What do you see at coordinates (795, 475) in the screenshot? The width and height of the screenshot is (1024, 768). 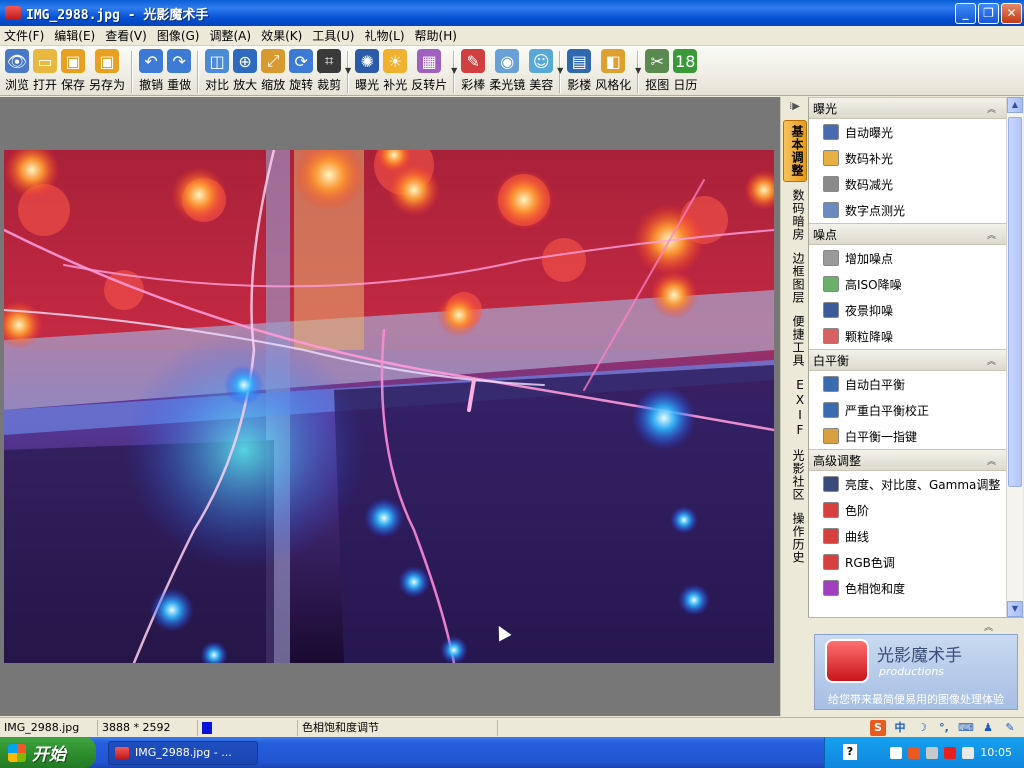 I see `side-tab: 光影社区` at bounding box center [795, 475].